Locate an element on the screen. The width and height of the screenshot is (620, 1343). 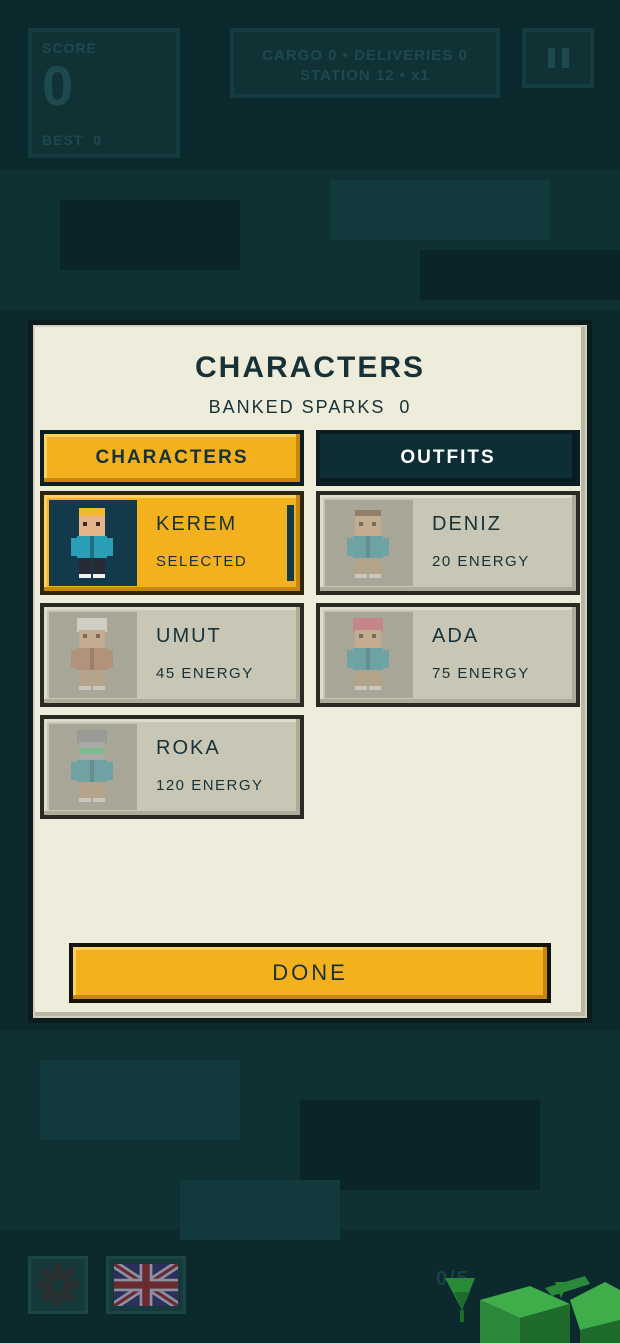
language-button is located at coordinates (146, 1285).